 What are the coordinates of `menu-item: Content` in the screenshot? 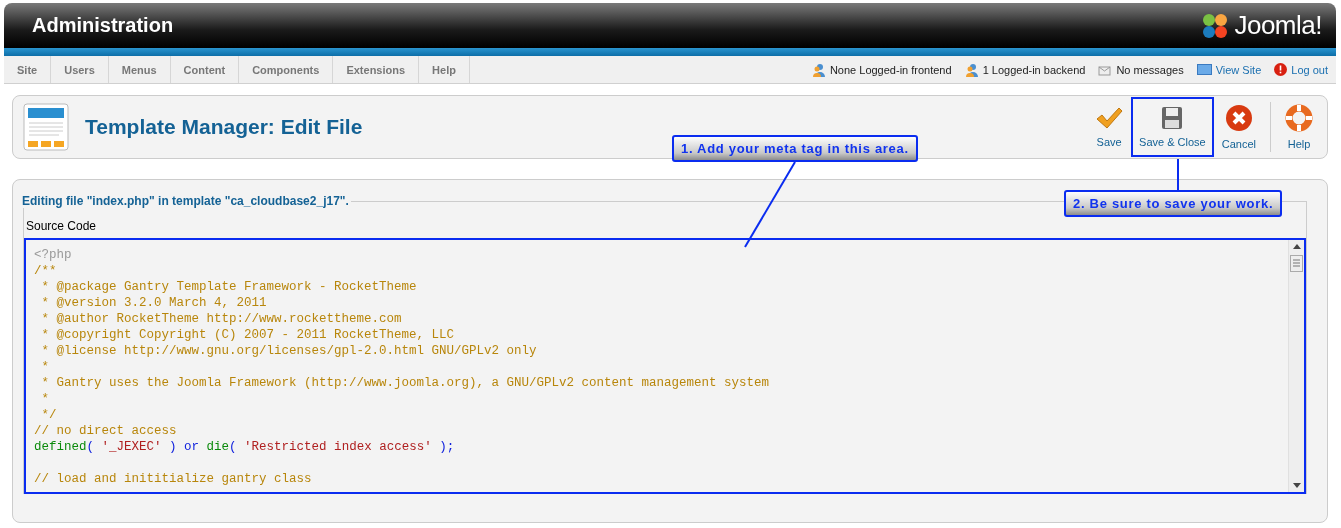 It's located at (205, 69).